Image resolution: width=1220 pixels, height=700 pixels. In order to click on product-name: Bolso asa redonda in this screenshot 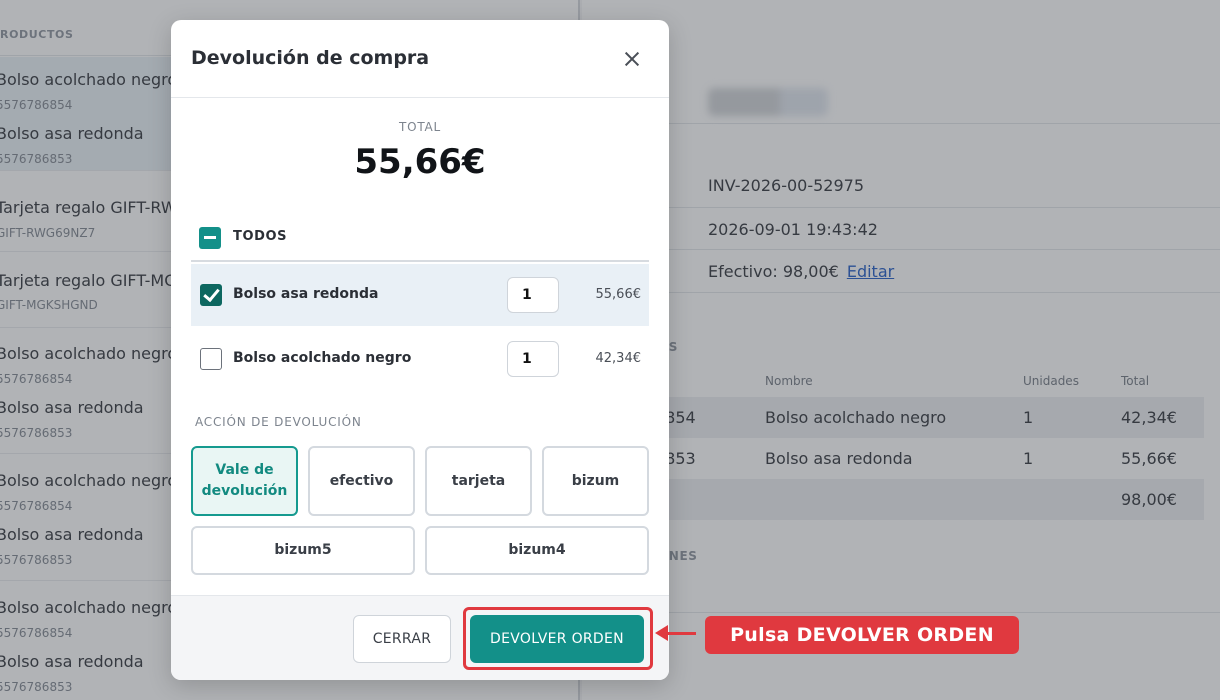, I will do `click(306, 294)`.